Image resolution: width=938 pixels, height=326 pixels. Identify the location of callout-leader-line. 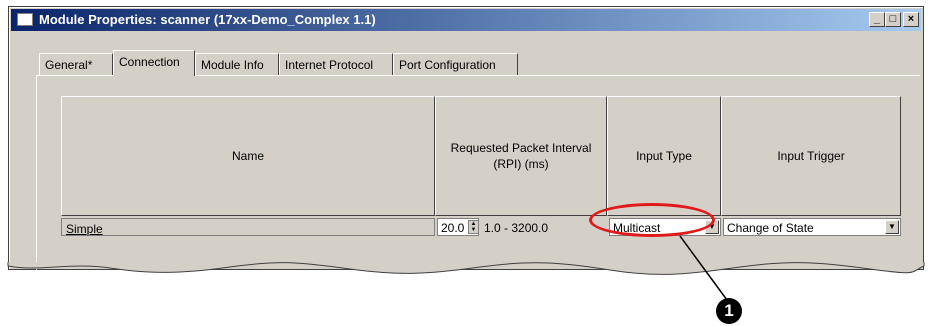
(703, 268).